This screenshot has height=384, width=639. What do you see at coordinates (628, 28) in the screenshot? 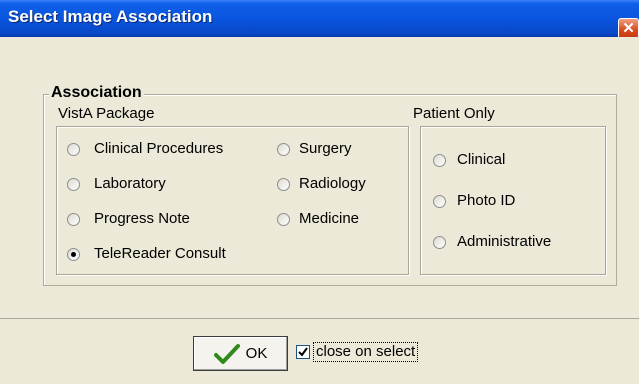
I see `close-icon: ✕` at bounding box center [628, 28].